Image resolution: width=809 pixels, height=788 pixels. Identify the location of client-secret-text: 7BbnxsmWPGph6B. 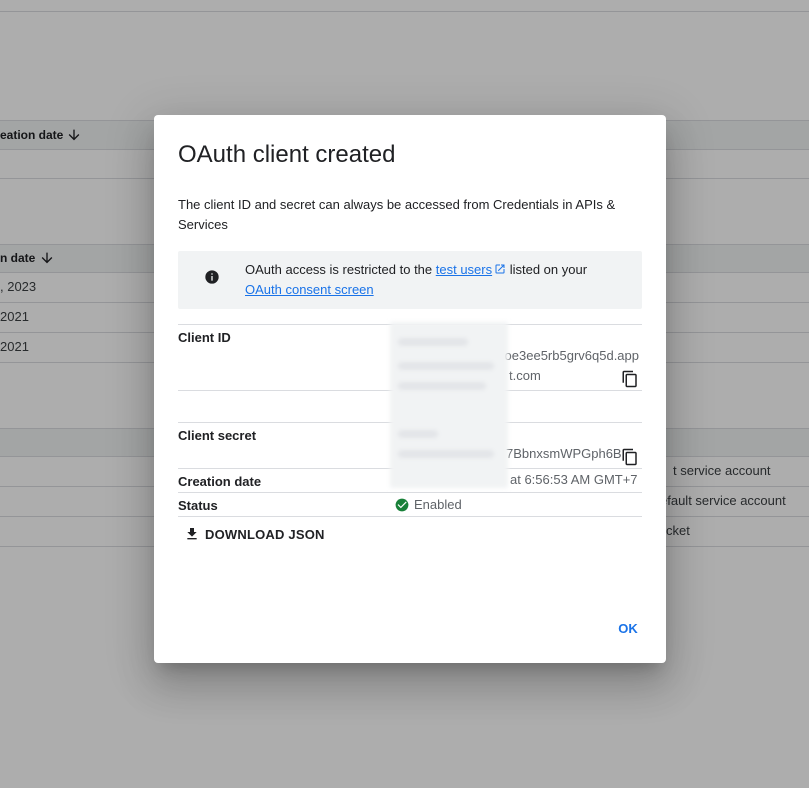
(564, 453).